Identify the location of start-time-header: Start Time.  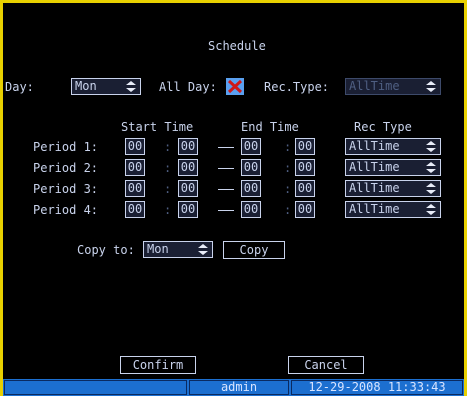
(157, 127).